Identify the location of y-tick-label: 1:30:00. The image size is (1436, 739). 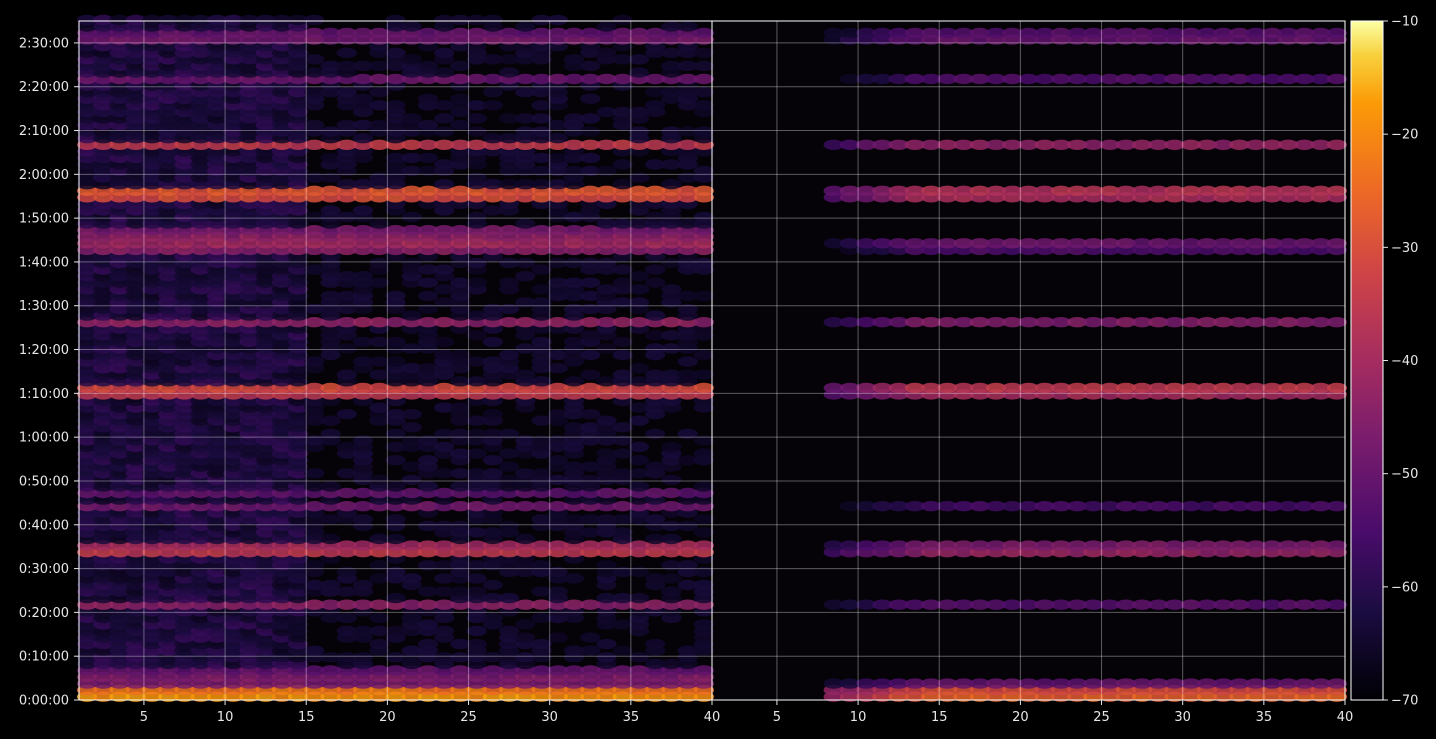
(44, 306).